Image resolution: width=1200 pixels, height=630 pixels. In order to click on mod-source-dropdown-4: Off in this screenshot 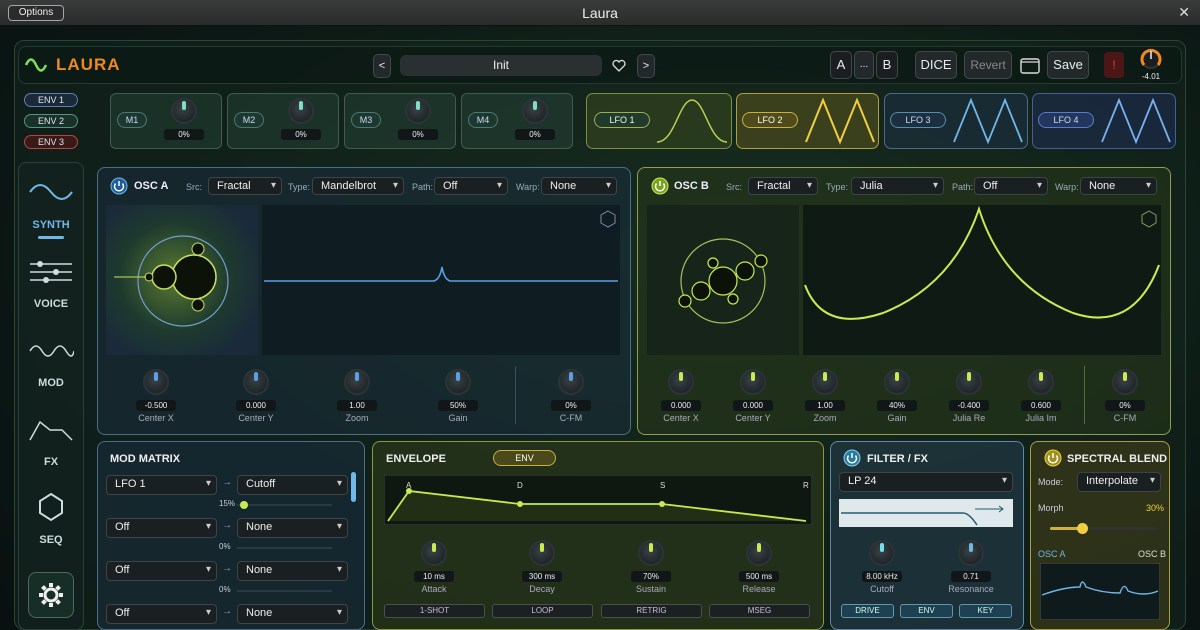, I will do `click(161, 614)`.